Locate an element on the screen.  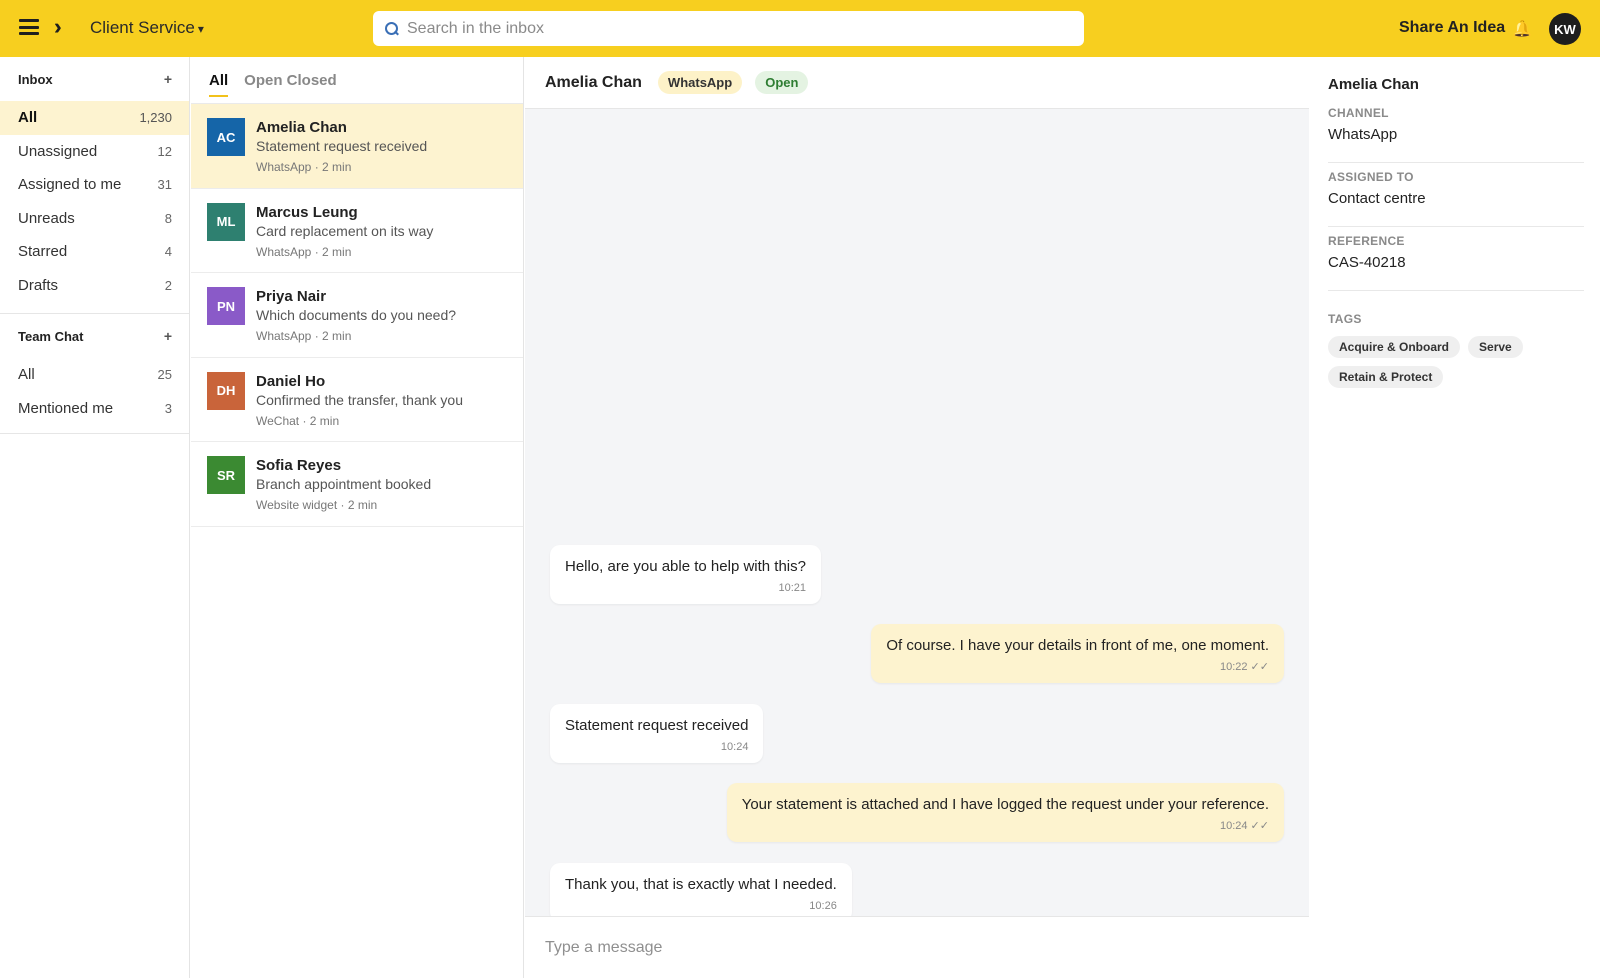
menu-icon is located at coordinates (29, 27).